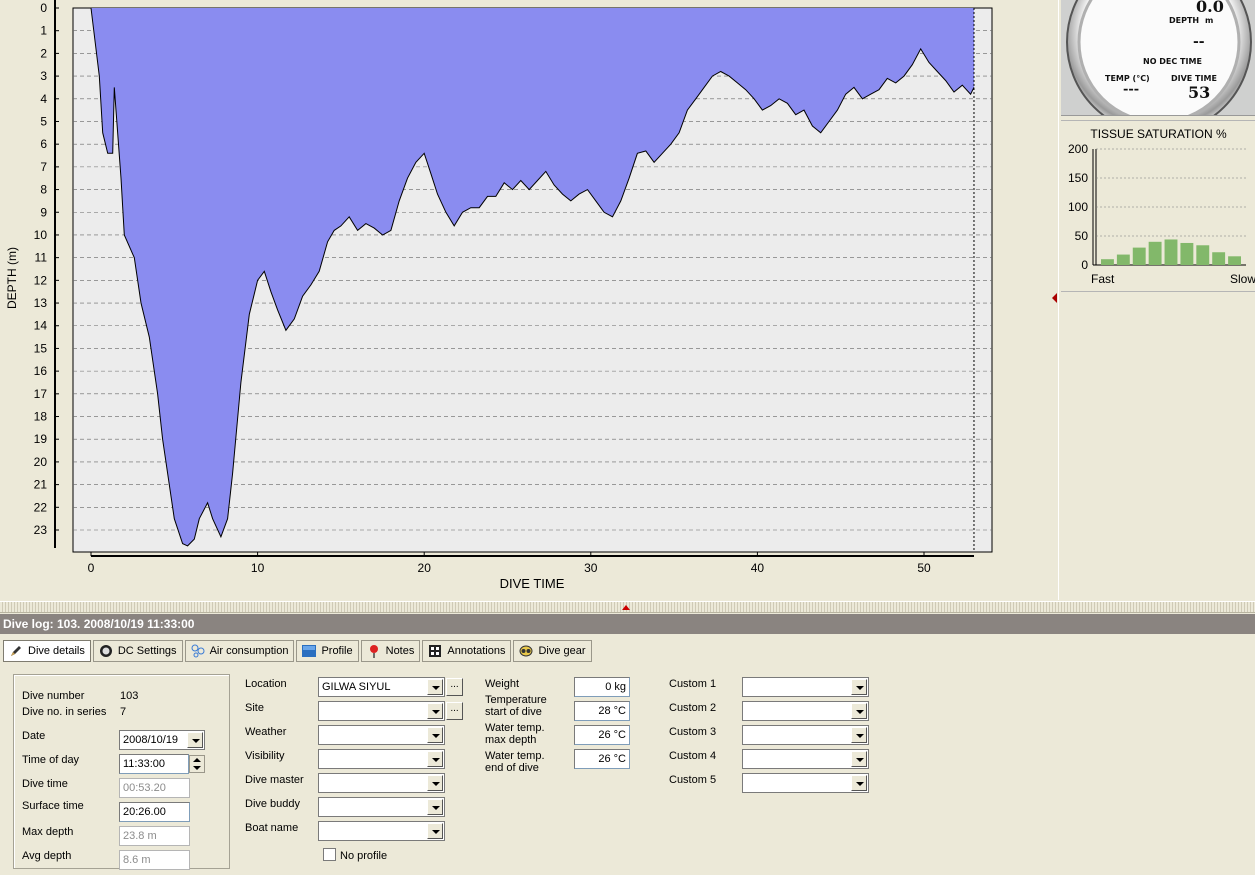 The height and width of the screenshot is (875, 1255). I want to click on expand-arrow-icon, so click(1054, 298).